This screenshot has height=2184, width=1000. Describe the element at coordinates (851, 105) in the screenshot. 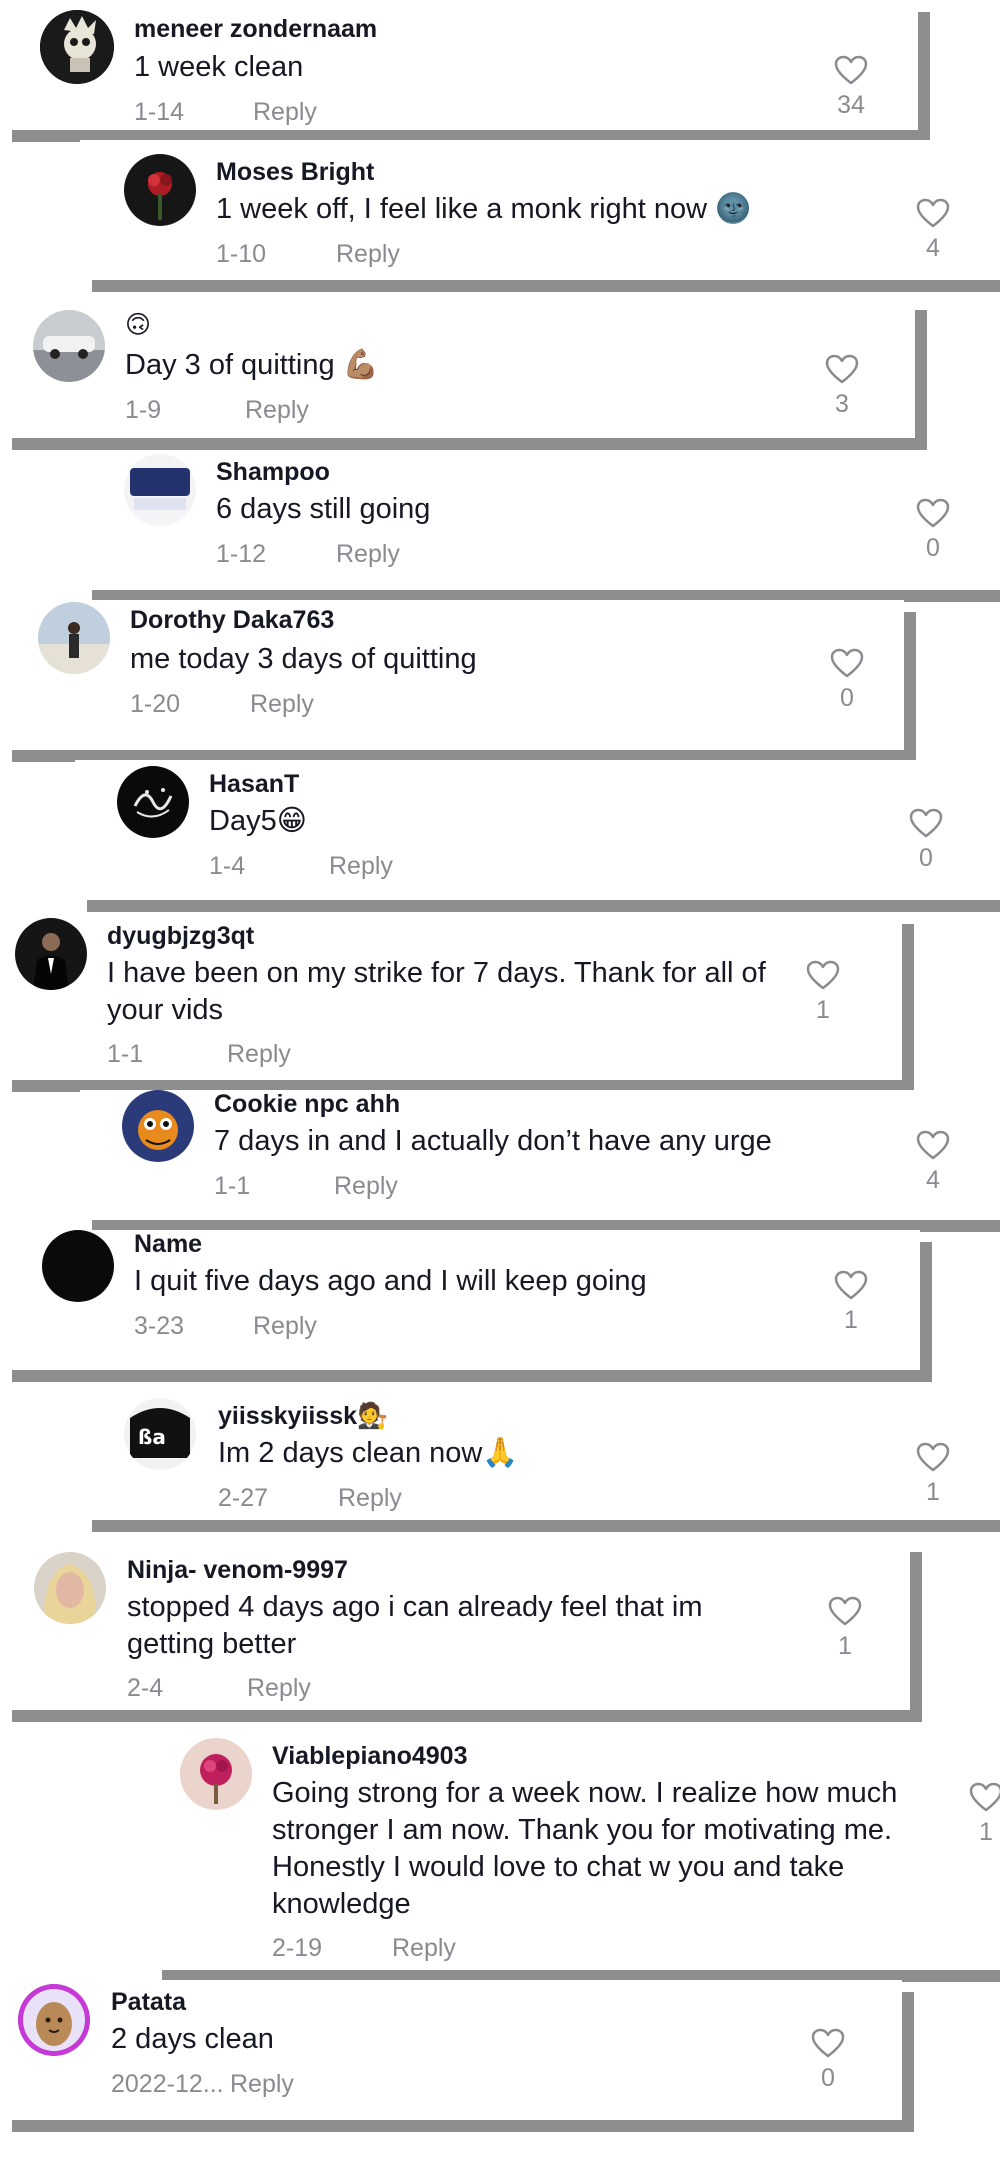

I see `like-count: 34` at that location.